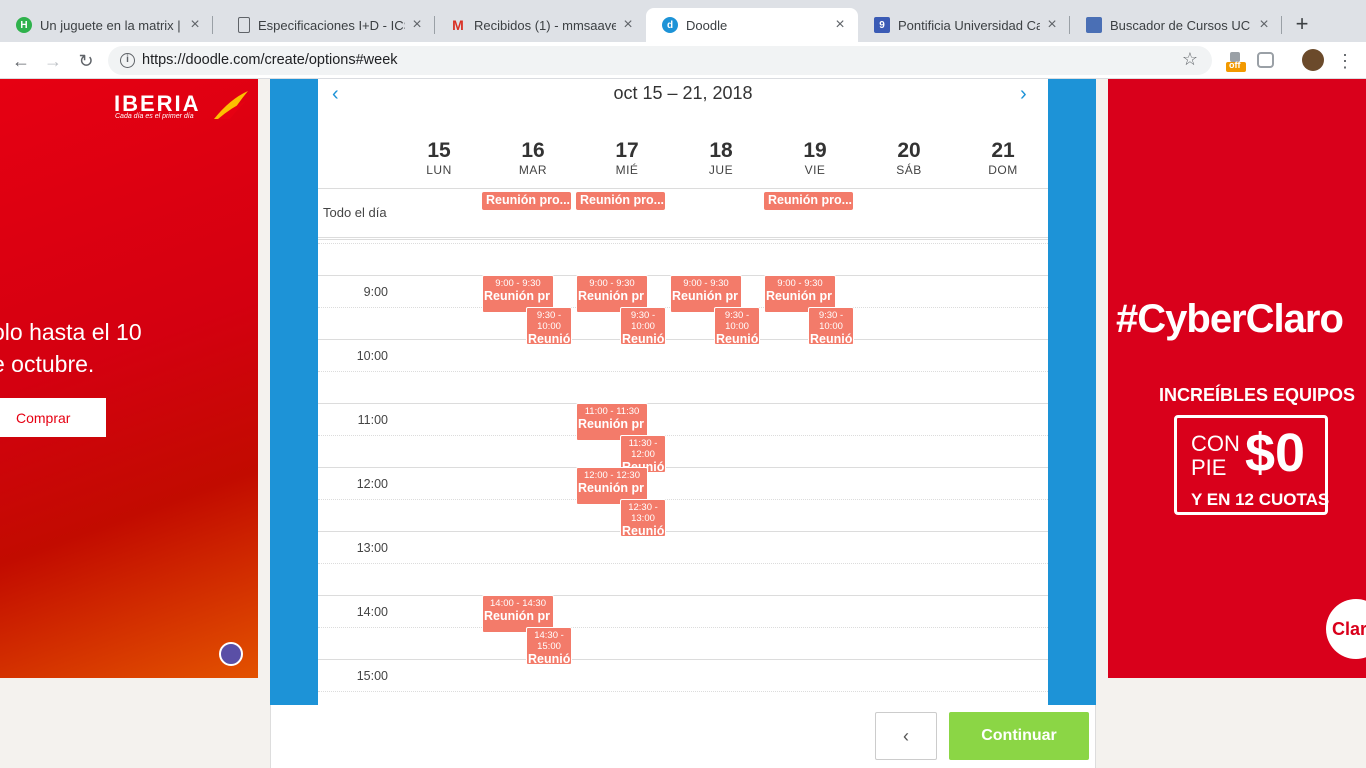  I want to click on tab-3: d Doodle ×, so click(752, 25).